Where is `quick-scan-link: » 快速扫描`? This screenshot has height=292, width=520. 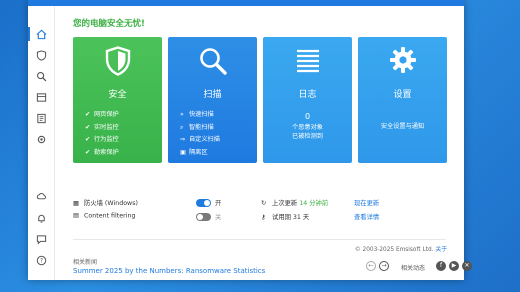
quick-scan-link: » 快速扫描 is located at coordinates (200, 115).